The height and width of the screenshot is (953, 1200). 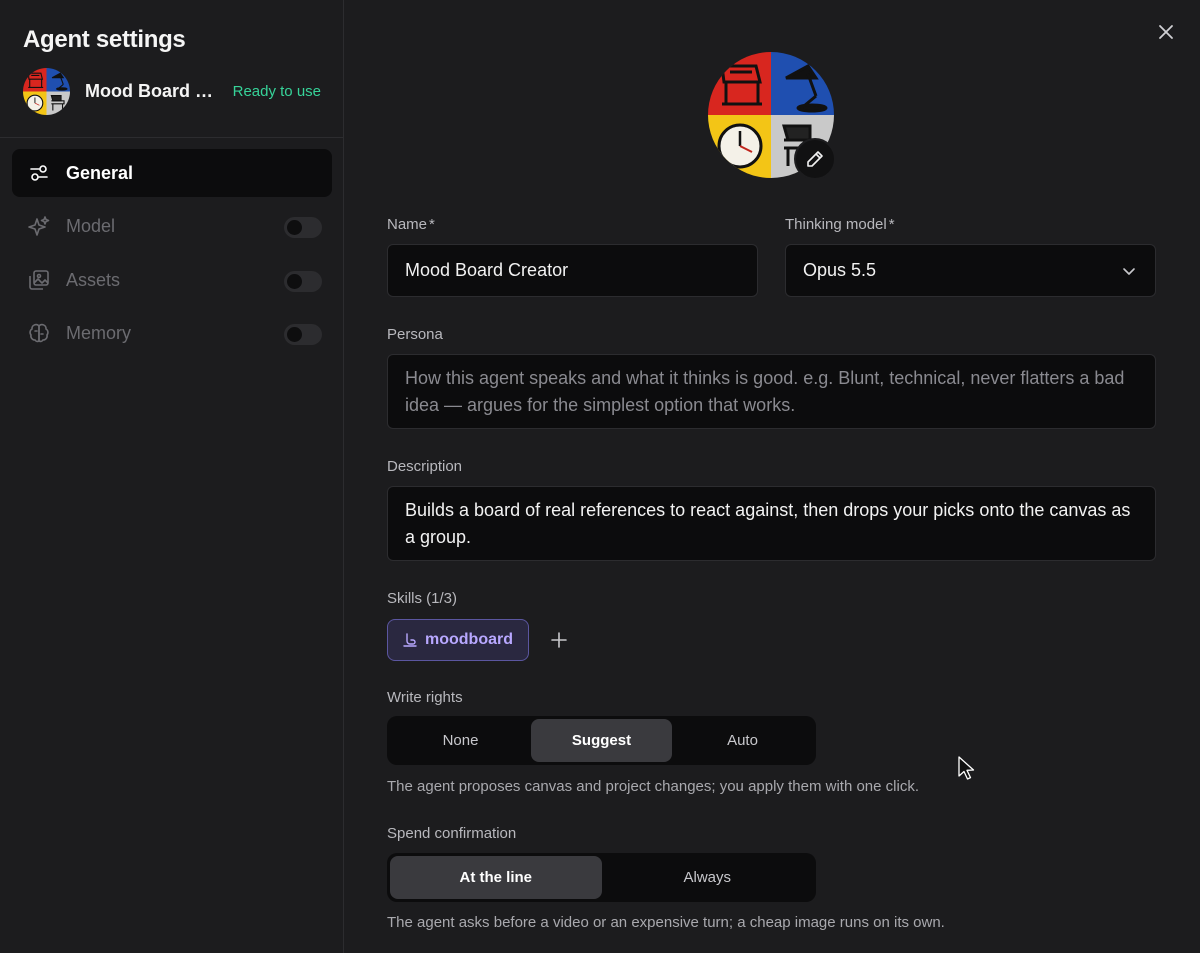 I want to click on spend-confirmation-label: Spend confirmation, so click(x=452, y=833).